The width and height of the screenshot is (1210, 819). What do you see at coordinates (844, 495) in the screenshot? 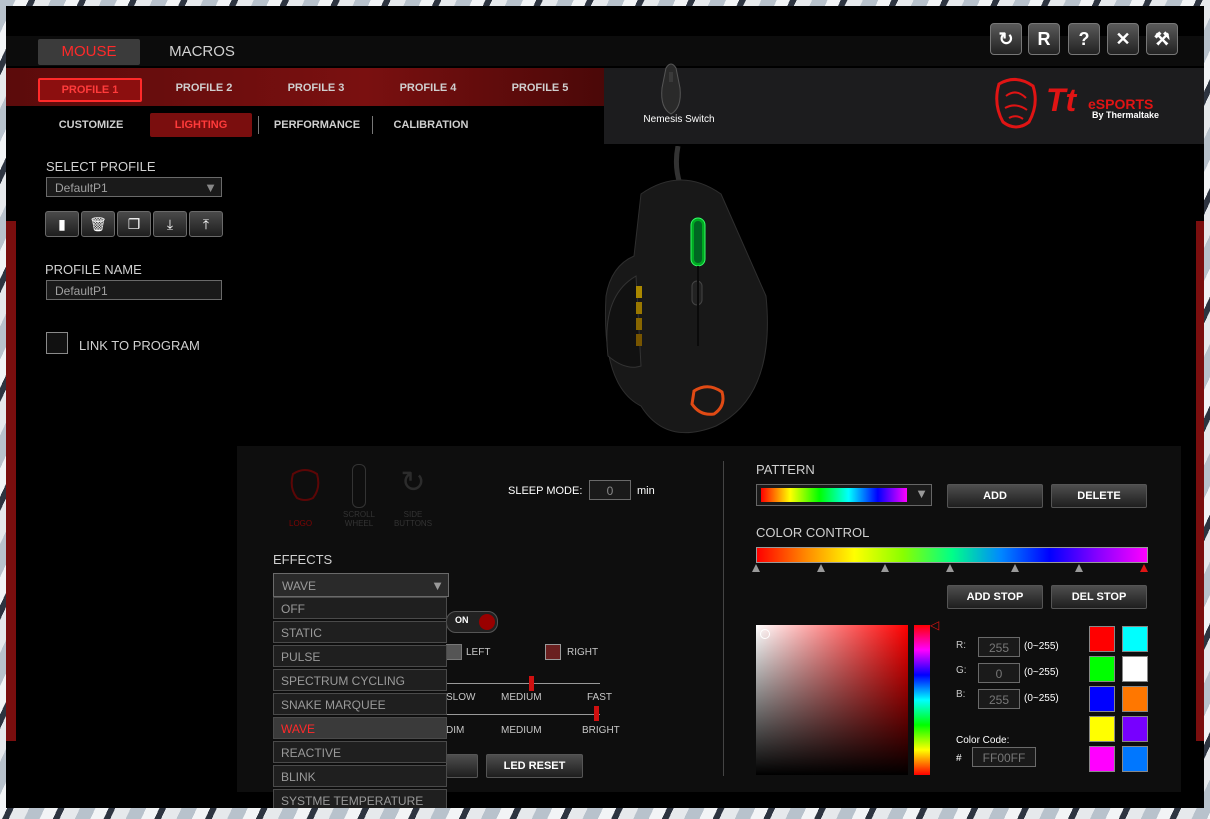
I see `pattern-dropdown: ▼` at bounding box center [844, 495].